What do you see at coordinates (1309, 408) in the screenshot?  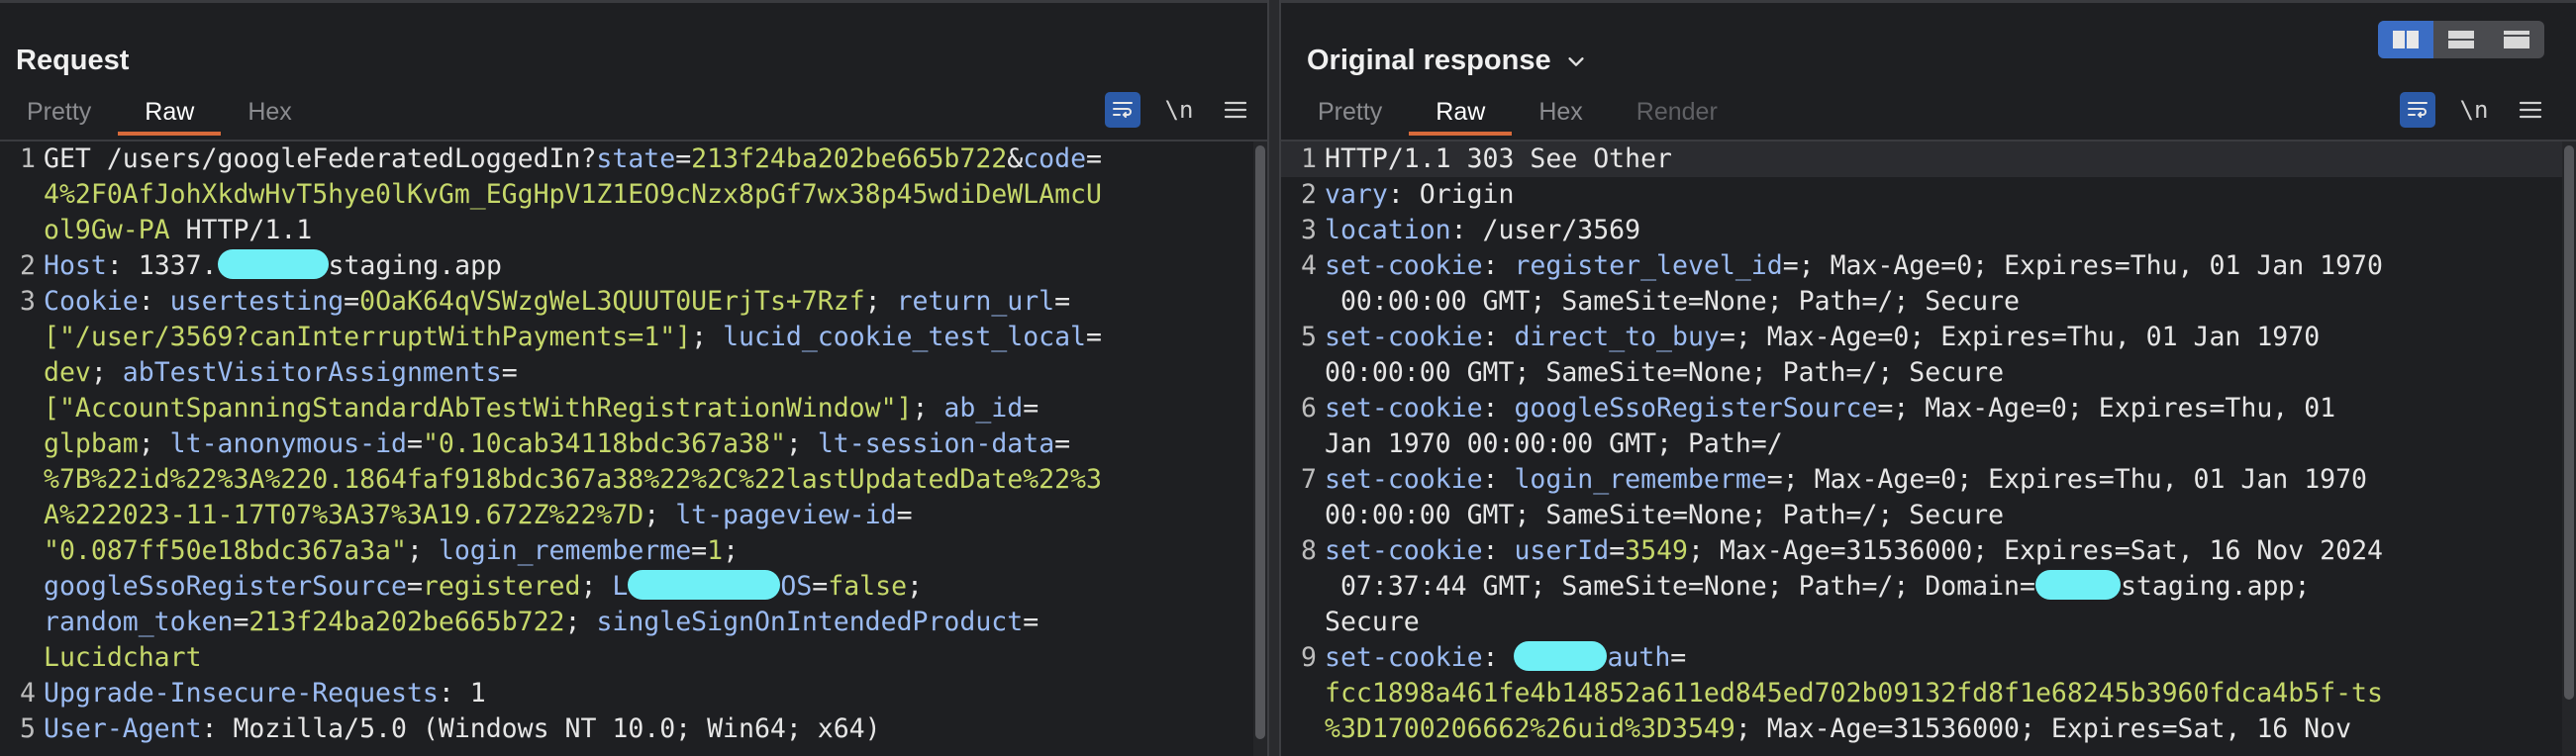 I see `line-number: 6` at bounding box center [1309, 408].